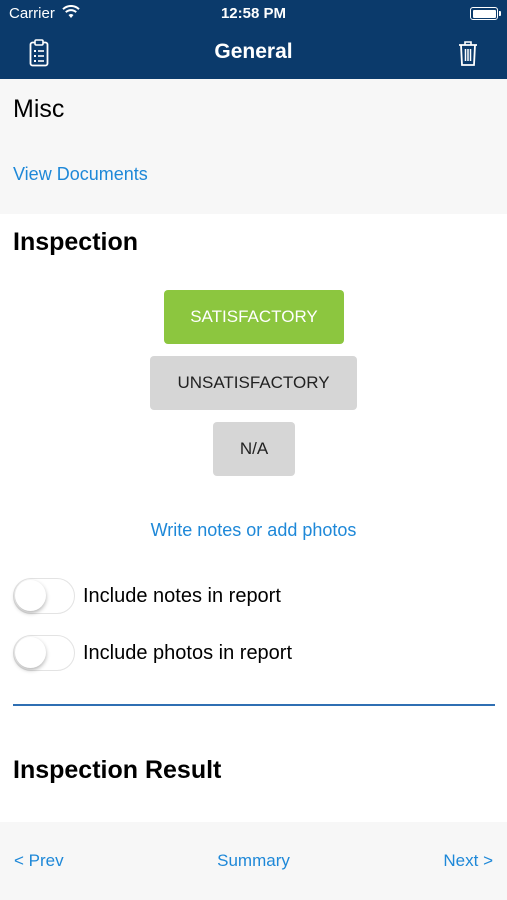  Describe the element at coordinates (254, 705) in the screenshot. I see `divider` at that location.